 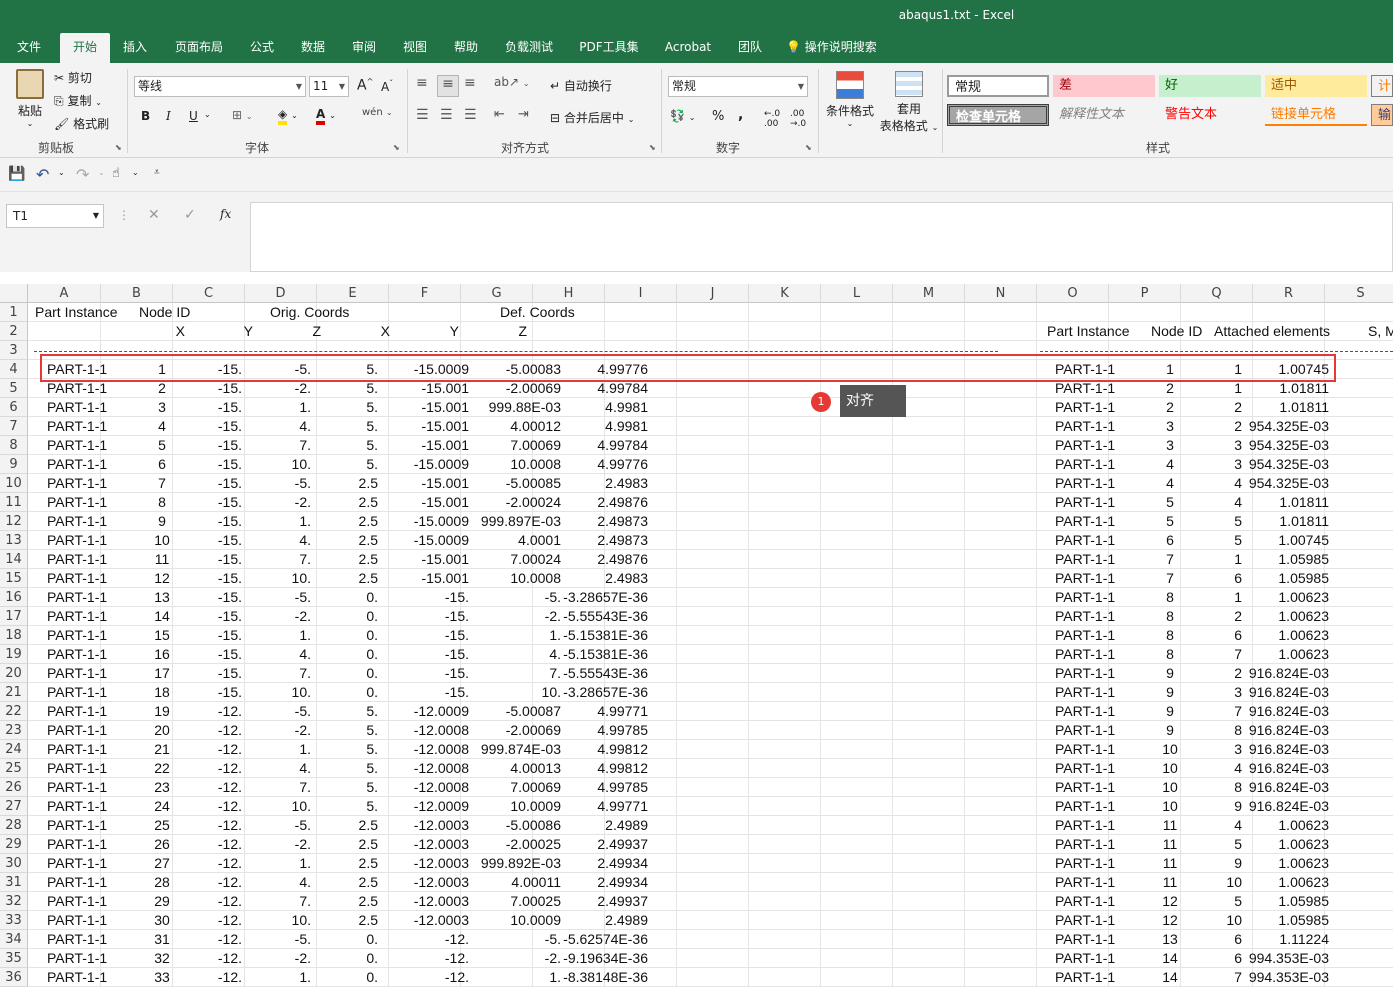 I want to click on row-header: 22, so click(x=14, y=711).